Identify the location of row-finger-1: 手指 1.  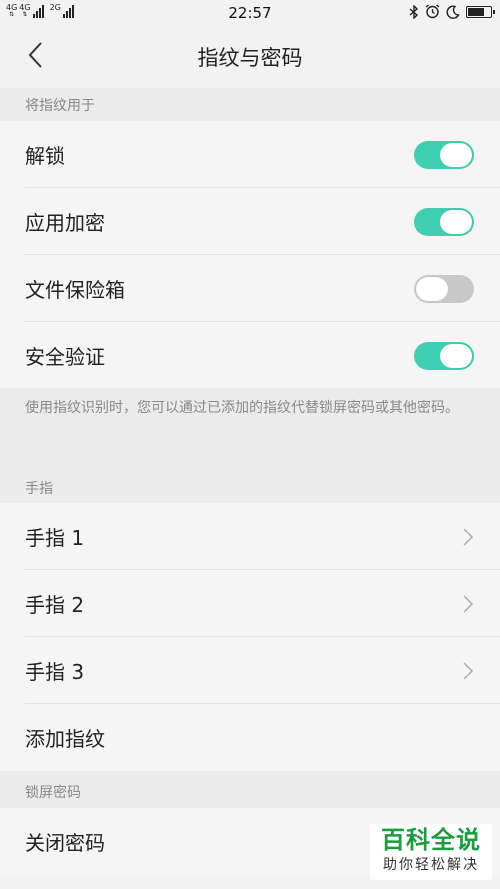
(250, 536).